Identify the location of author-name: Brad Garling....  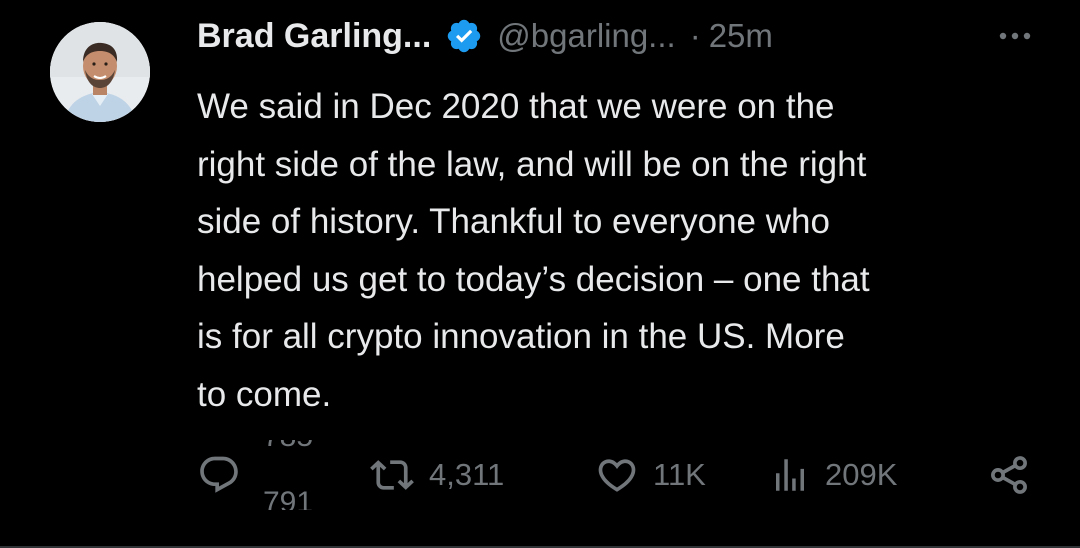
(314, 36).